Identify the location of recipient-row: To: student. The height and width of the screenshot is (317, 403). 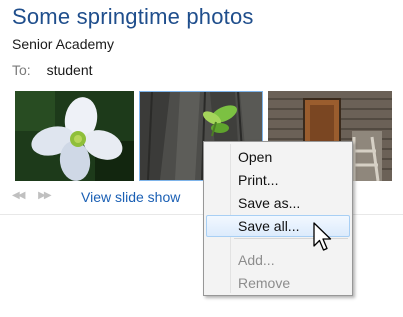
(52, 70).